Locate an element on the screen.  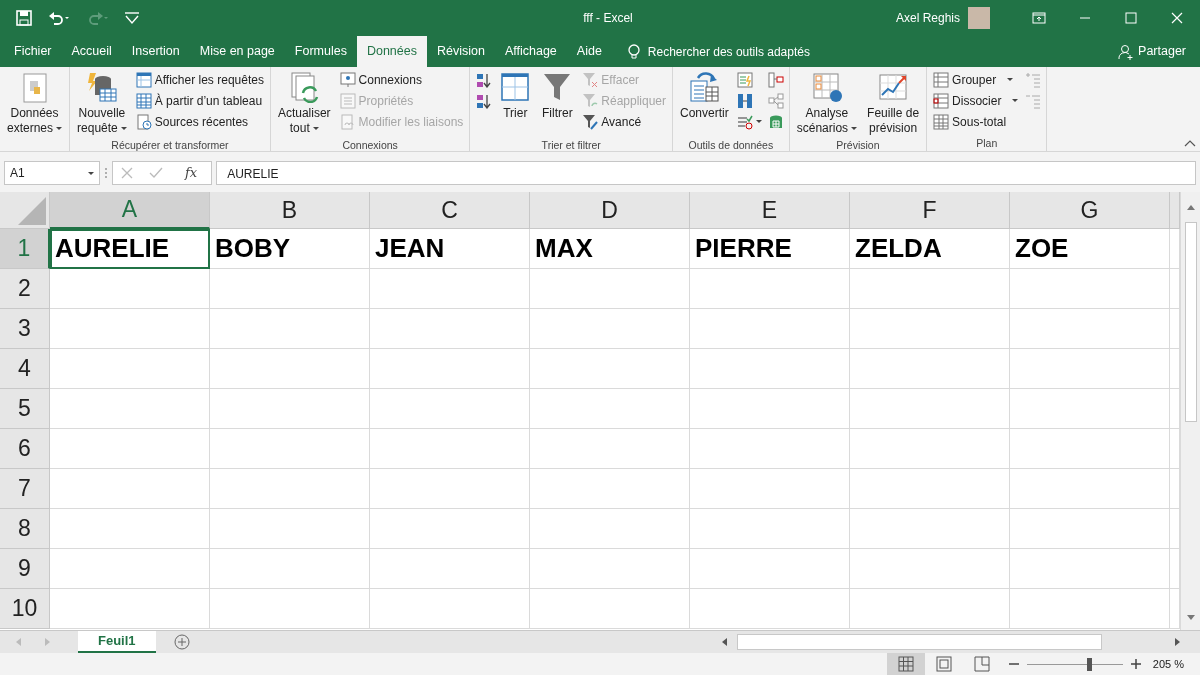
column-header: B is located at coordinates (290, 210).